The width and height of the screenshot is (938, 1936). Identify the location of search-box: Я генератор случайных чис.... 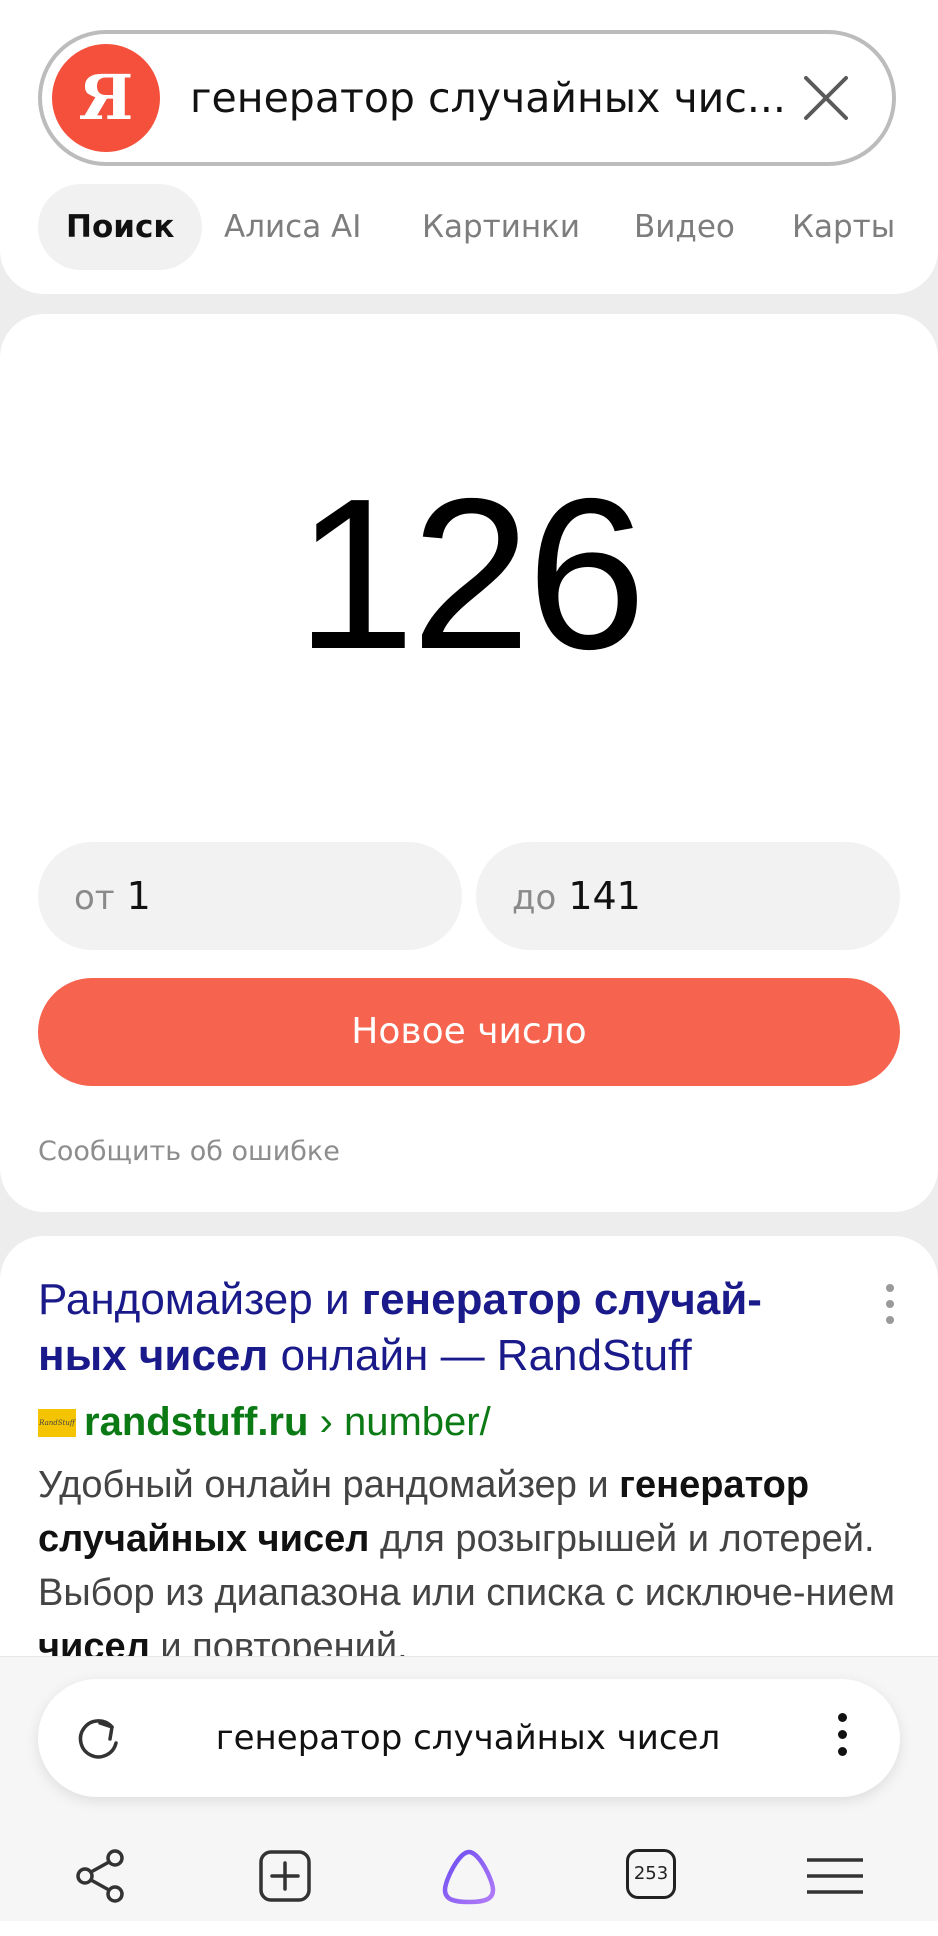
(467, 98).